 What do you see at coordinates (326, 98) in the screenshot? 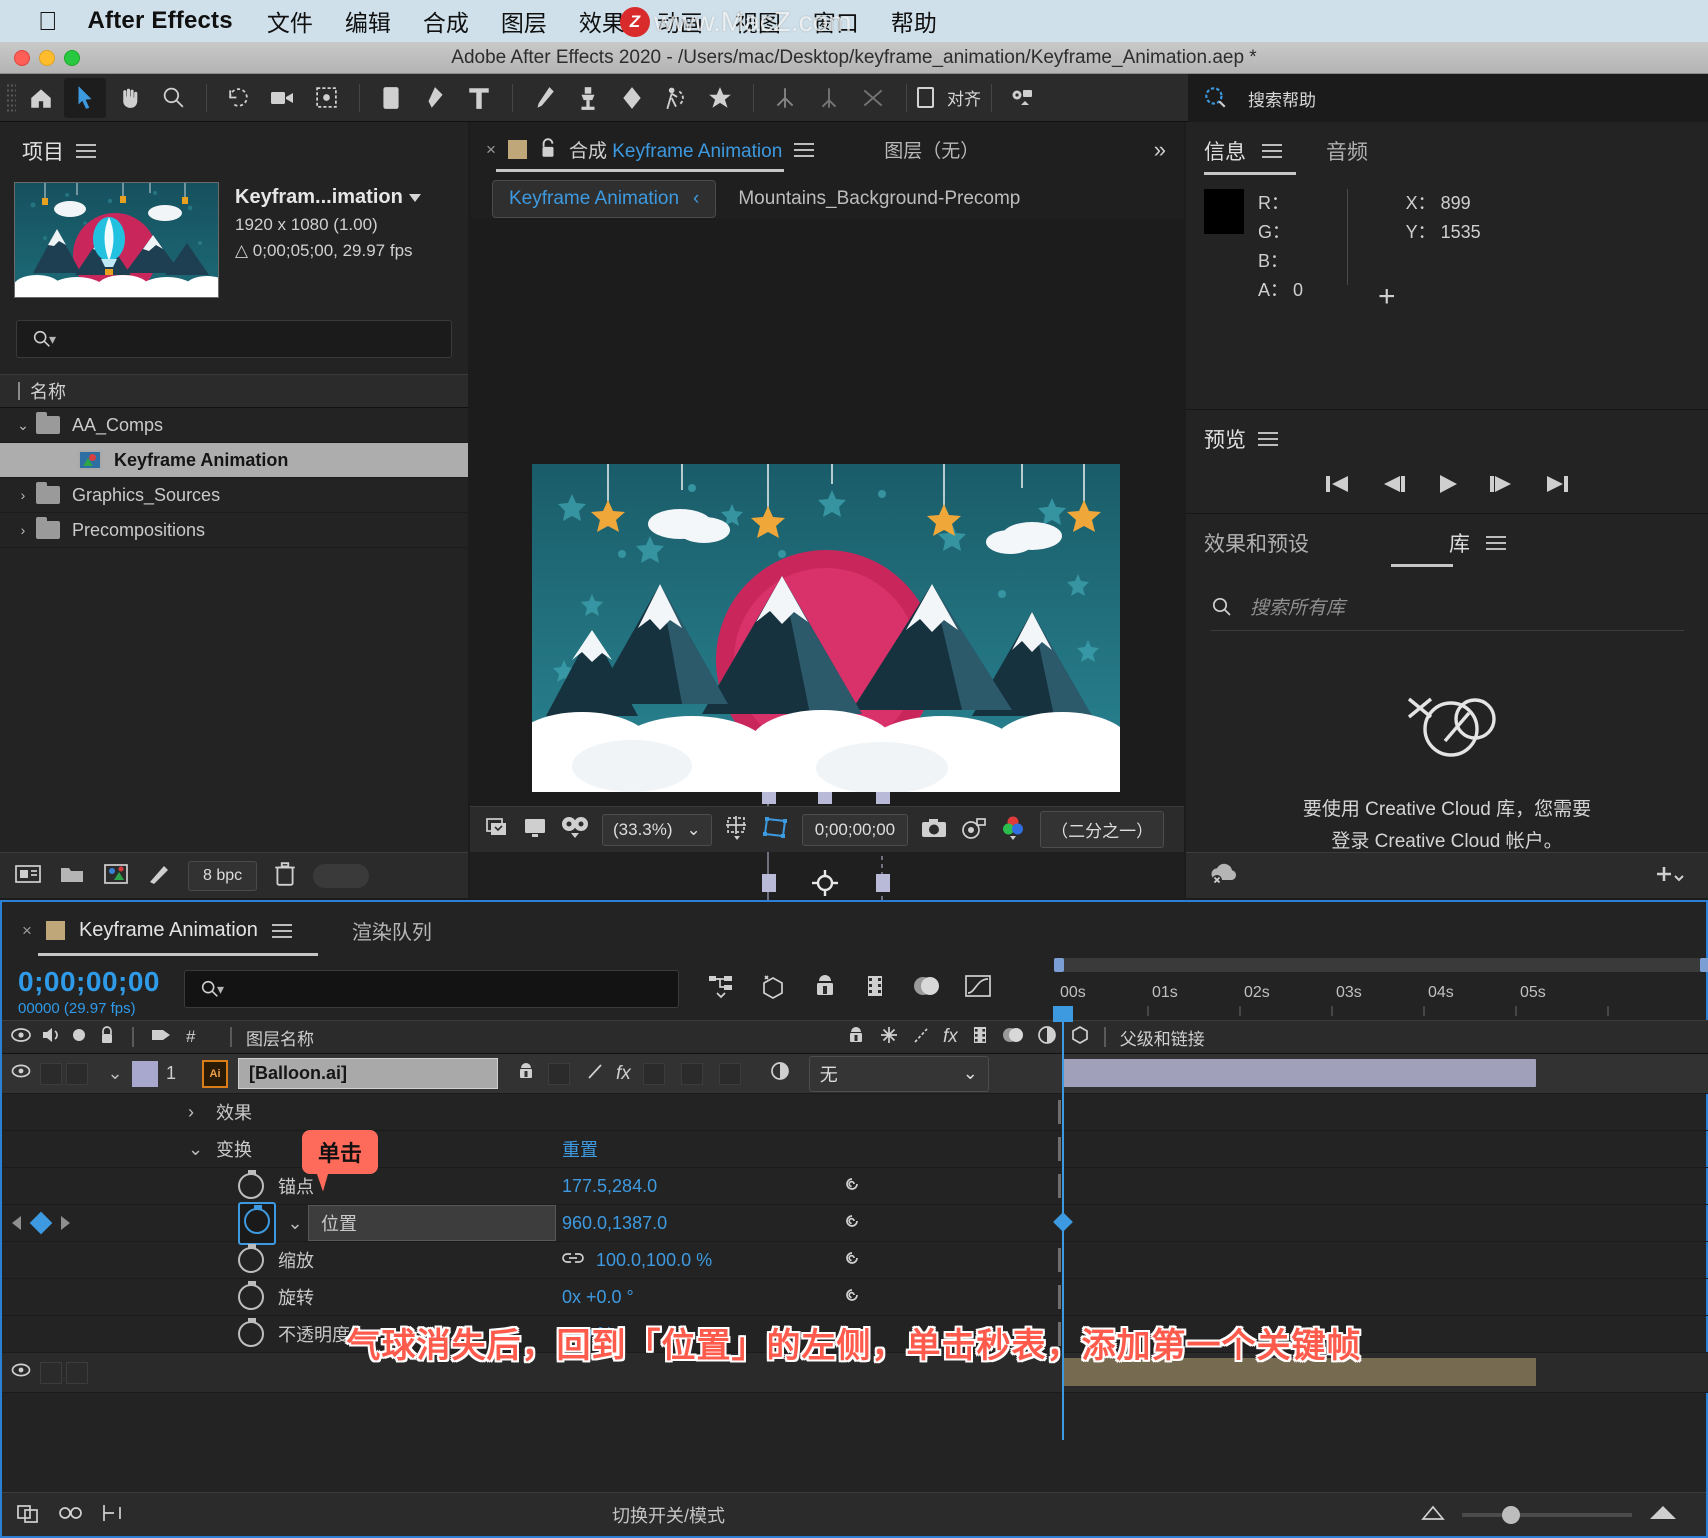
I see `pan-behind-tool-icon` at bounding box center [326, 98].